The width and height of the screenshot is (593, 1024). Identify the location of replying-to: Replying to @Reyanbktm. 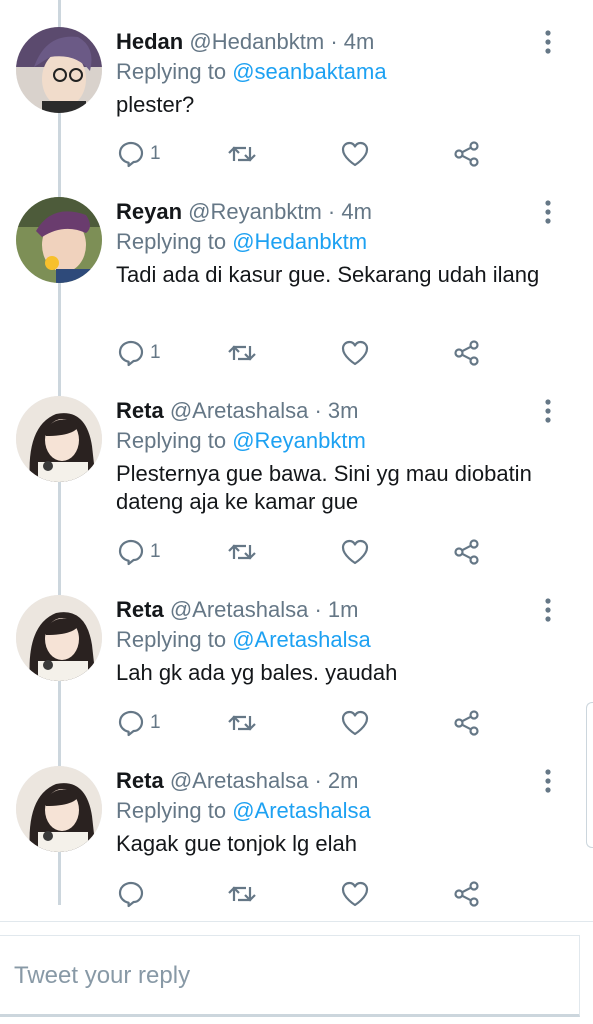
(241, 441).